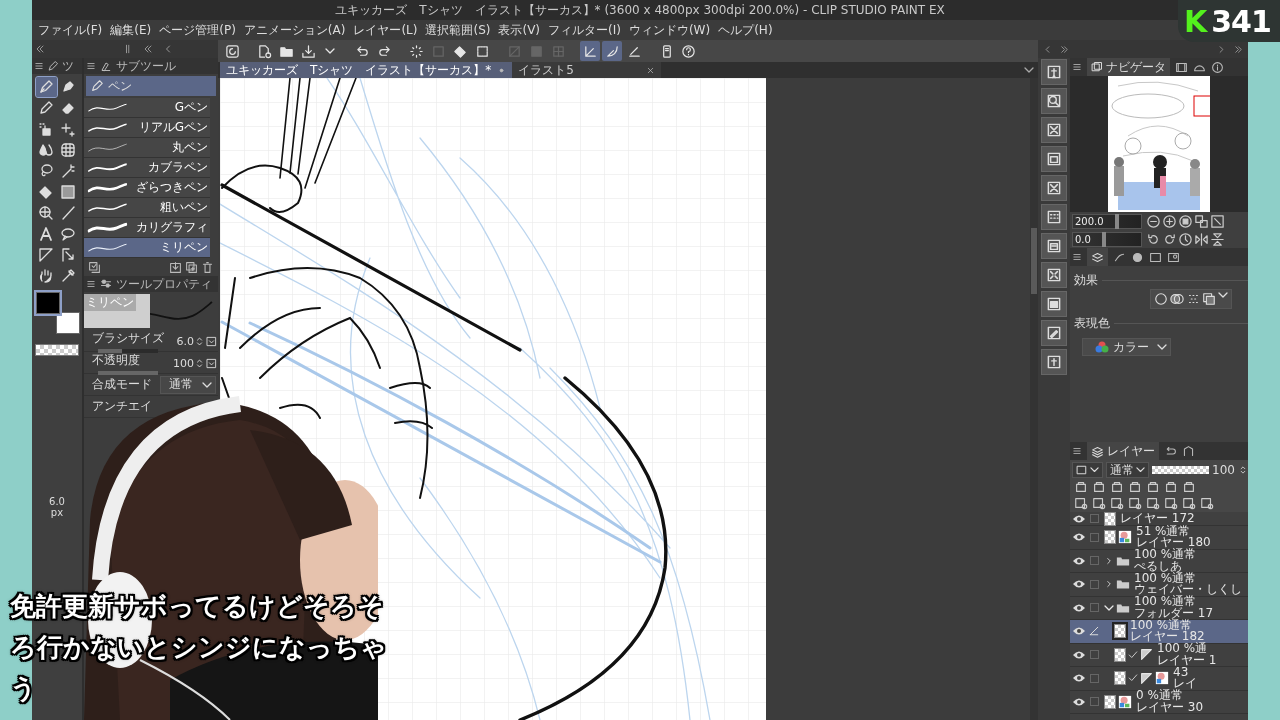  What do you see at coordinates (385, 30) in the screenshot?
I see `menu-item: レイヤー(L)` at bounding box center [385, 30].